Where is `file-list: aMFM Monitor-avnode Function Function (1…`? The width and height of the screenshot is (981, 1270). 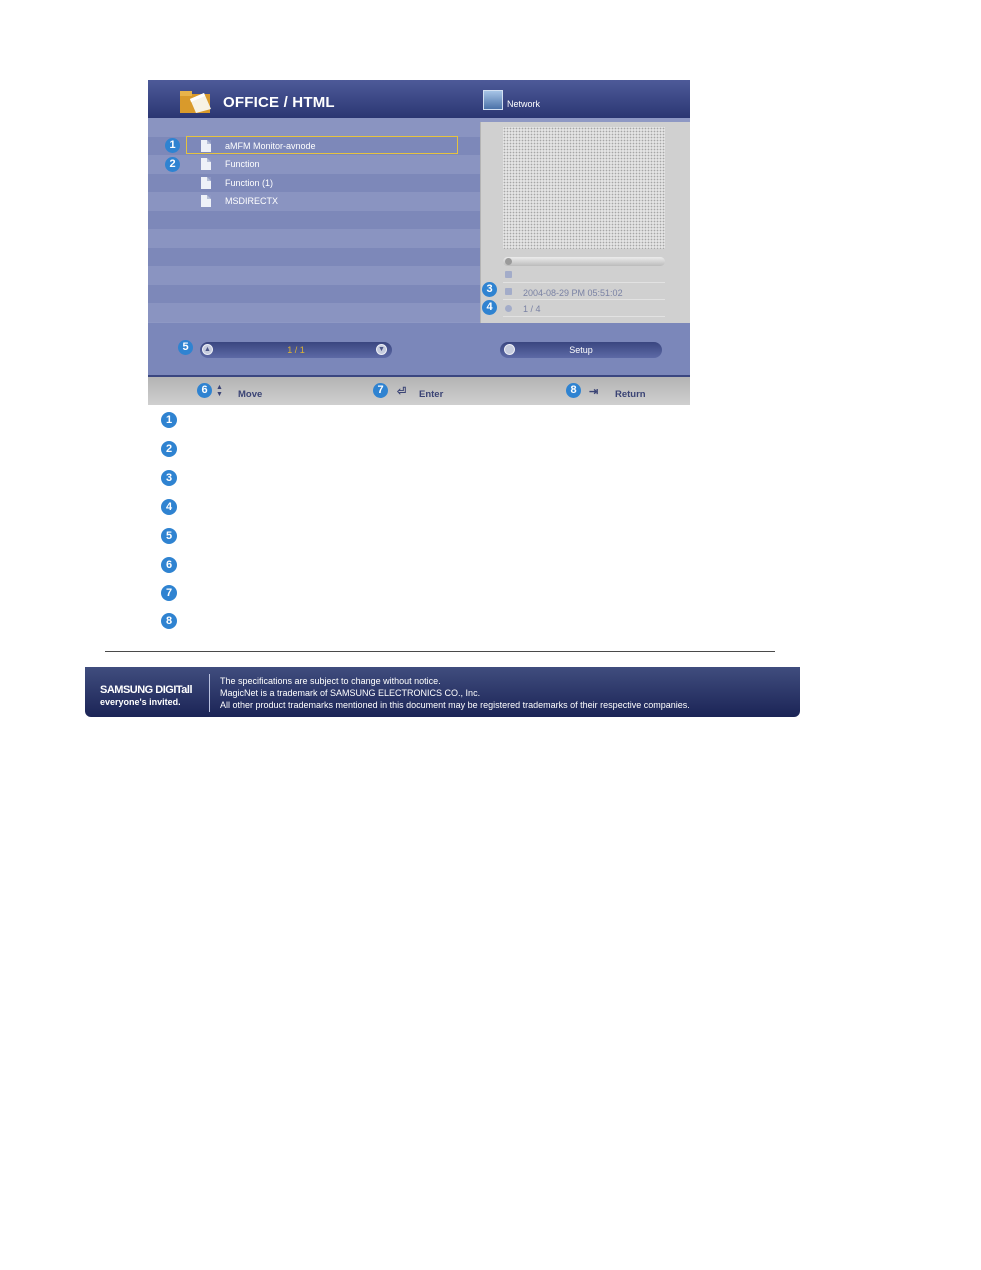 file-list: aMFM Monitor-avnode Function Function (1… is located at coordinates (314, 220).